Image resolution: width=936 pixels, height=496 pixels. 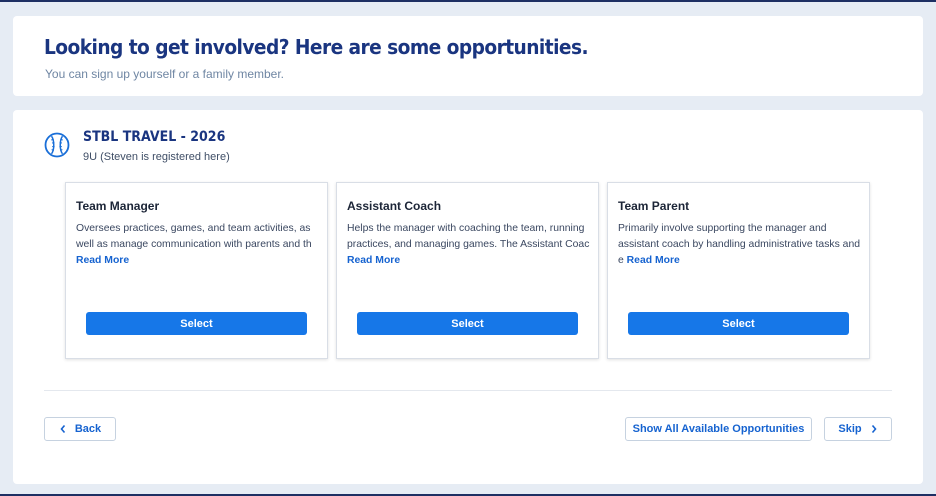 I want to click on opportunity-title: Team Manager, so click(x=118, y=206).